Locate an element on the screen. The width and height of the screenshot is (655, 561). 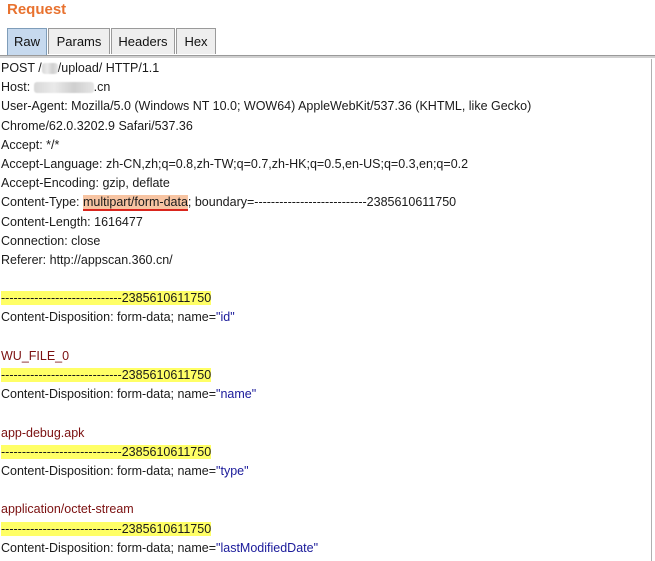
referer-header: Referer: http://appscan.360.cn/ is located at coordinates (87, 259).